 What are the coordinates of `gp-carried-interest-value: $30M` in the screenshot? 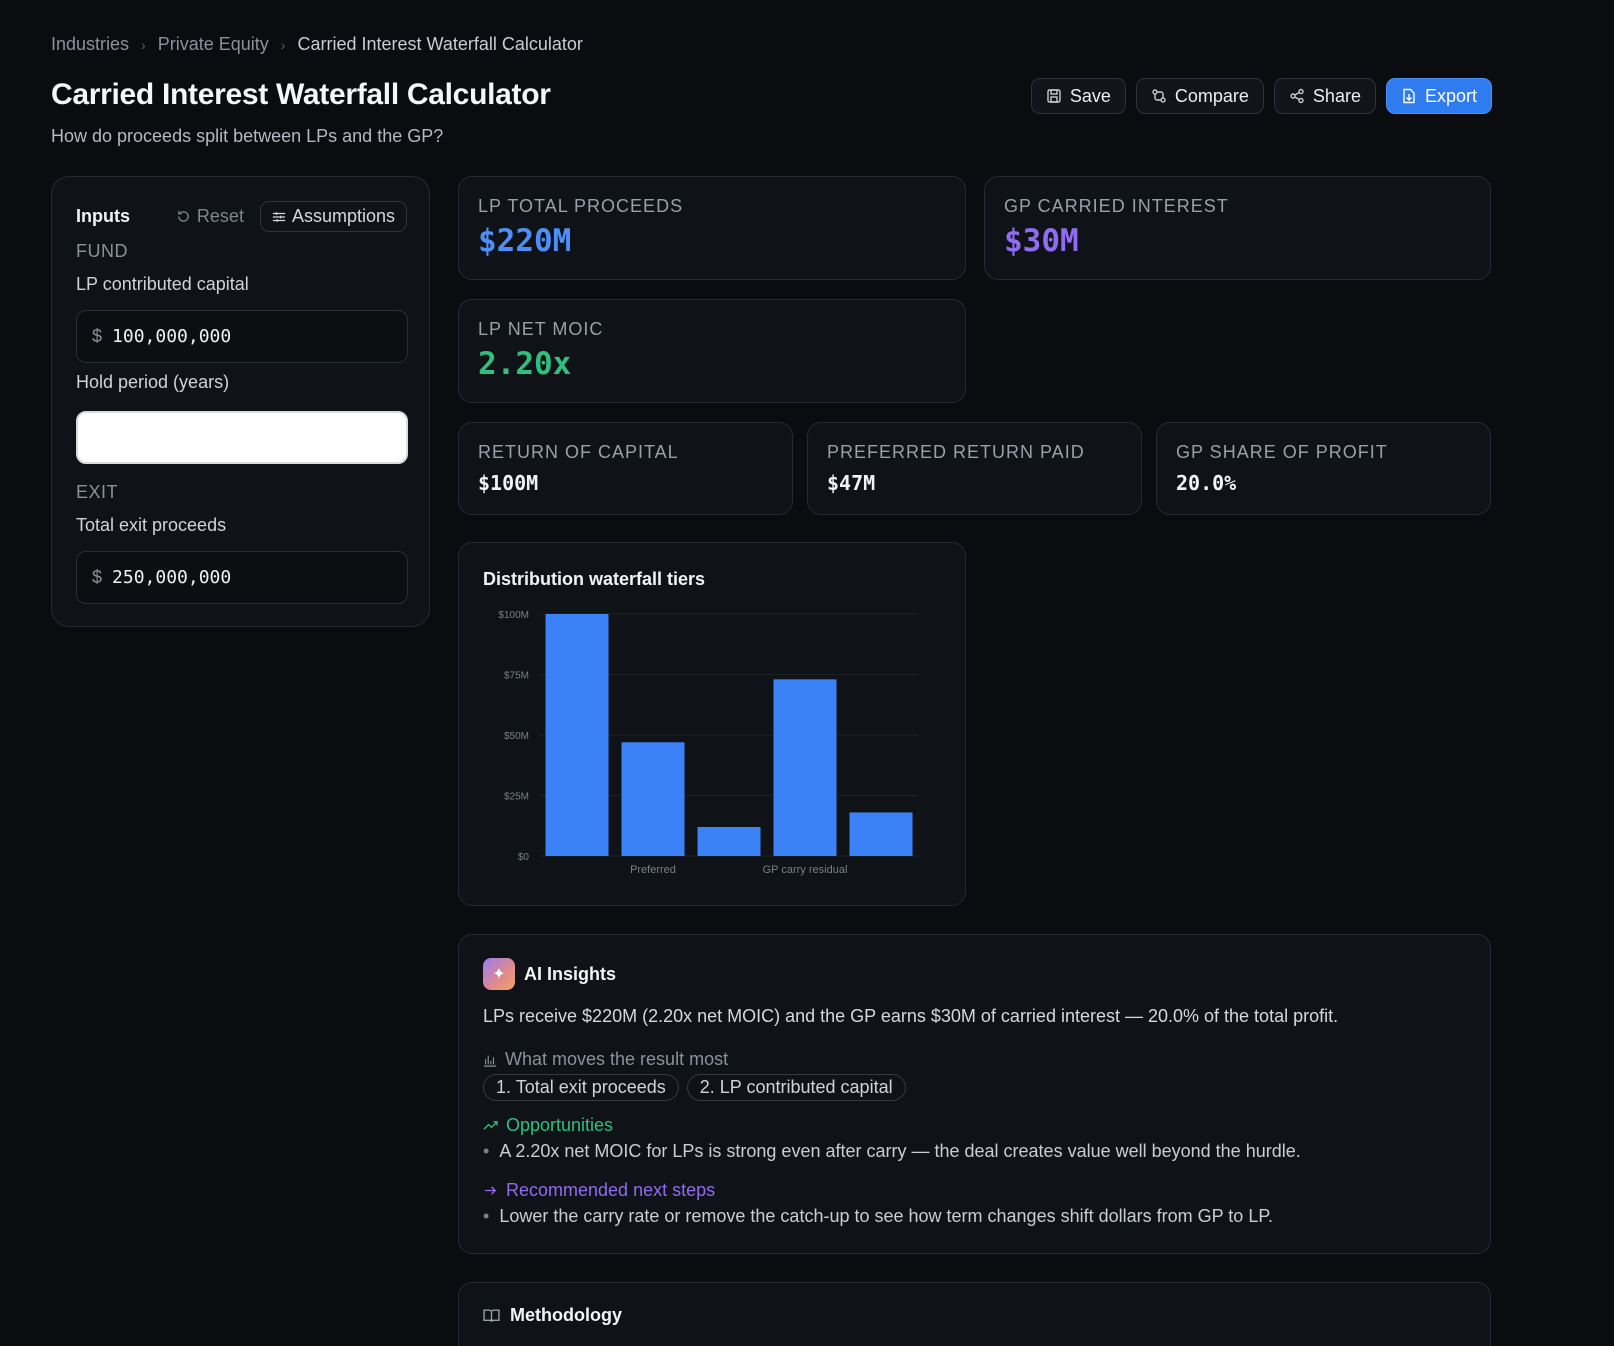 It's located at (1041, 241).